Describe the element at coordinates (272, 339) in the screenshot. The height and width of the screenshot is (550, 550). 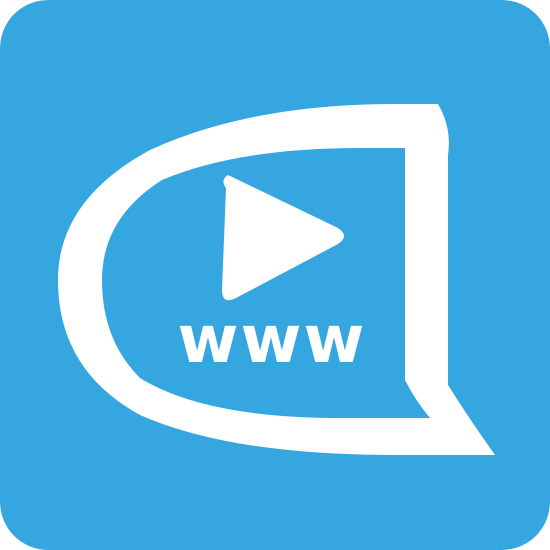
I see `logo-text: www` at that location.